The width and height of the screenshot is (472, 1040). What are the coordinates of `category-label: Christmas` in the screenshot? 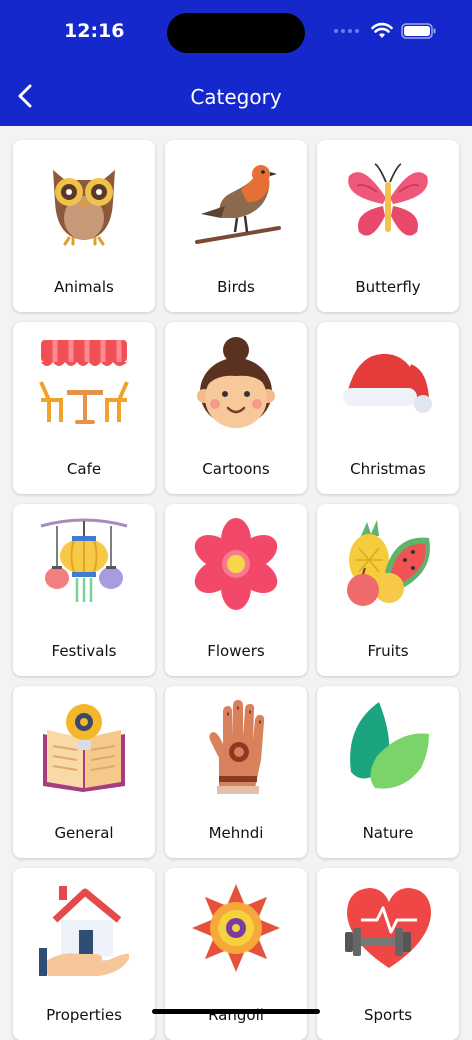 It's located at (388, 469).